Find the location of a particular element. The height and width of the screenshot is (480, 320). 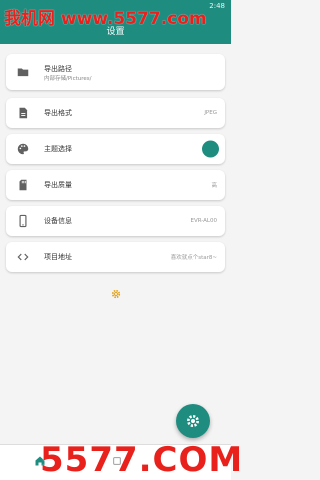

setting-label: 主题选择 is located at coordinates (58, 149).